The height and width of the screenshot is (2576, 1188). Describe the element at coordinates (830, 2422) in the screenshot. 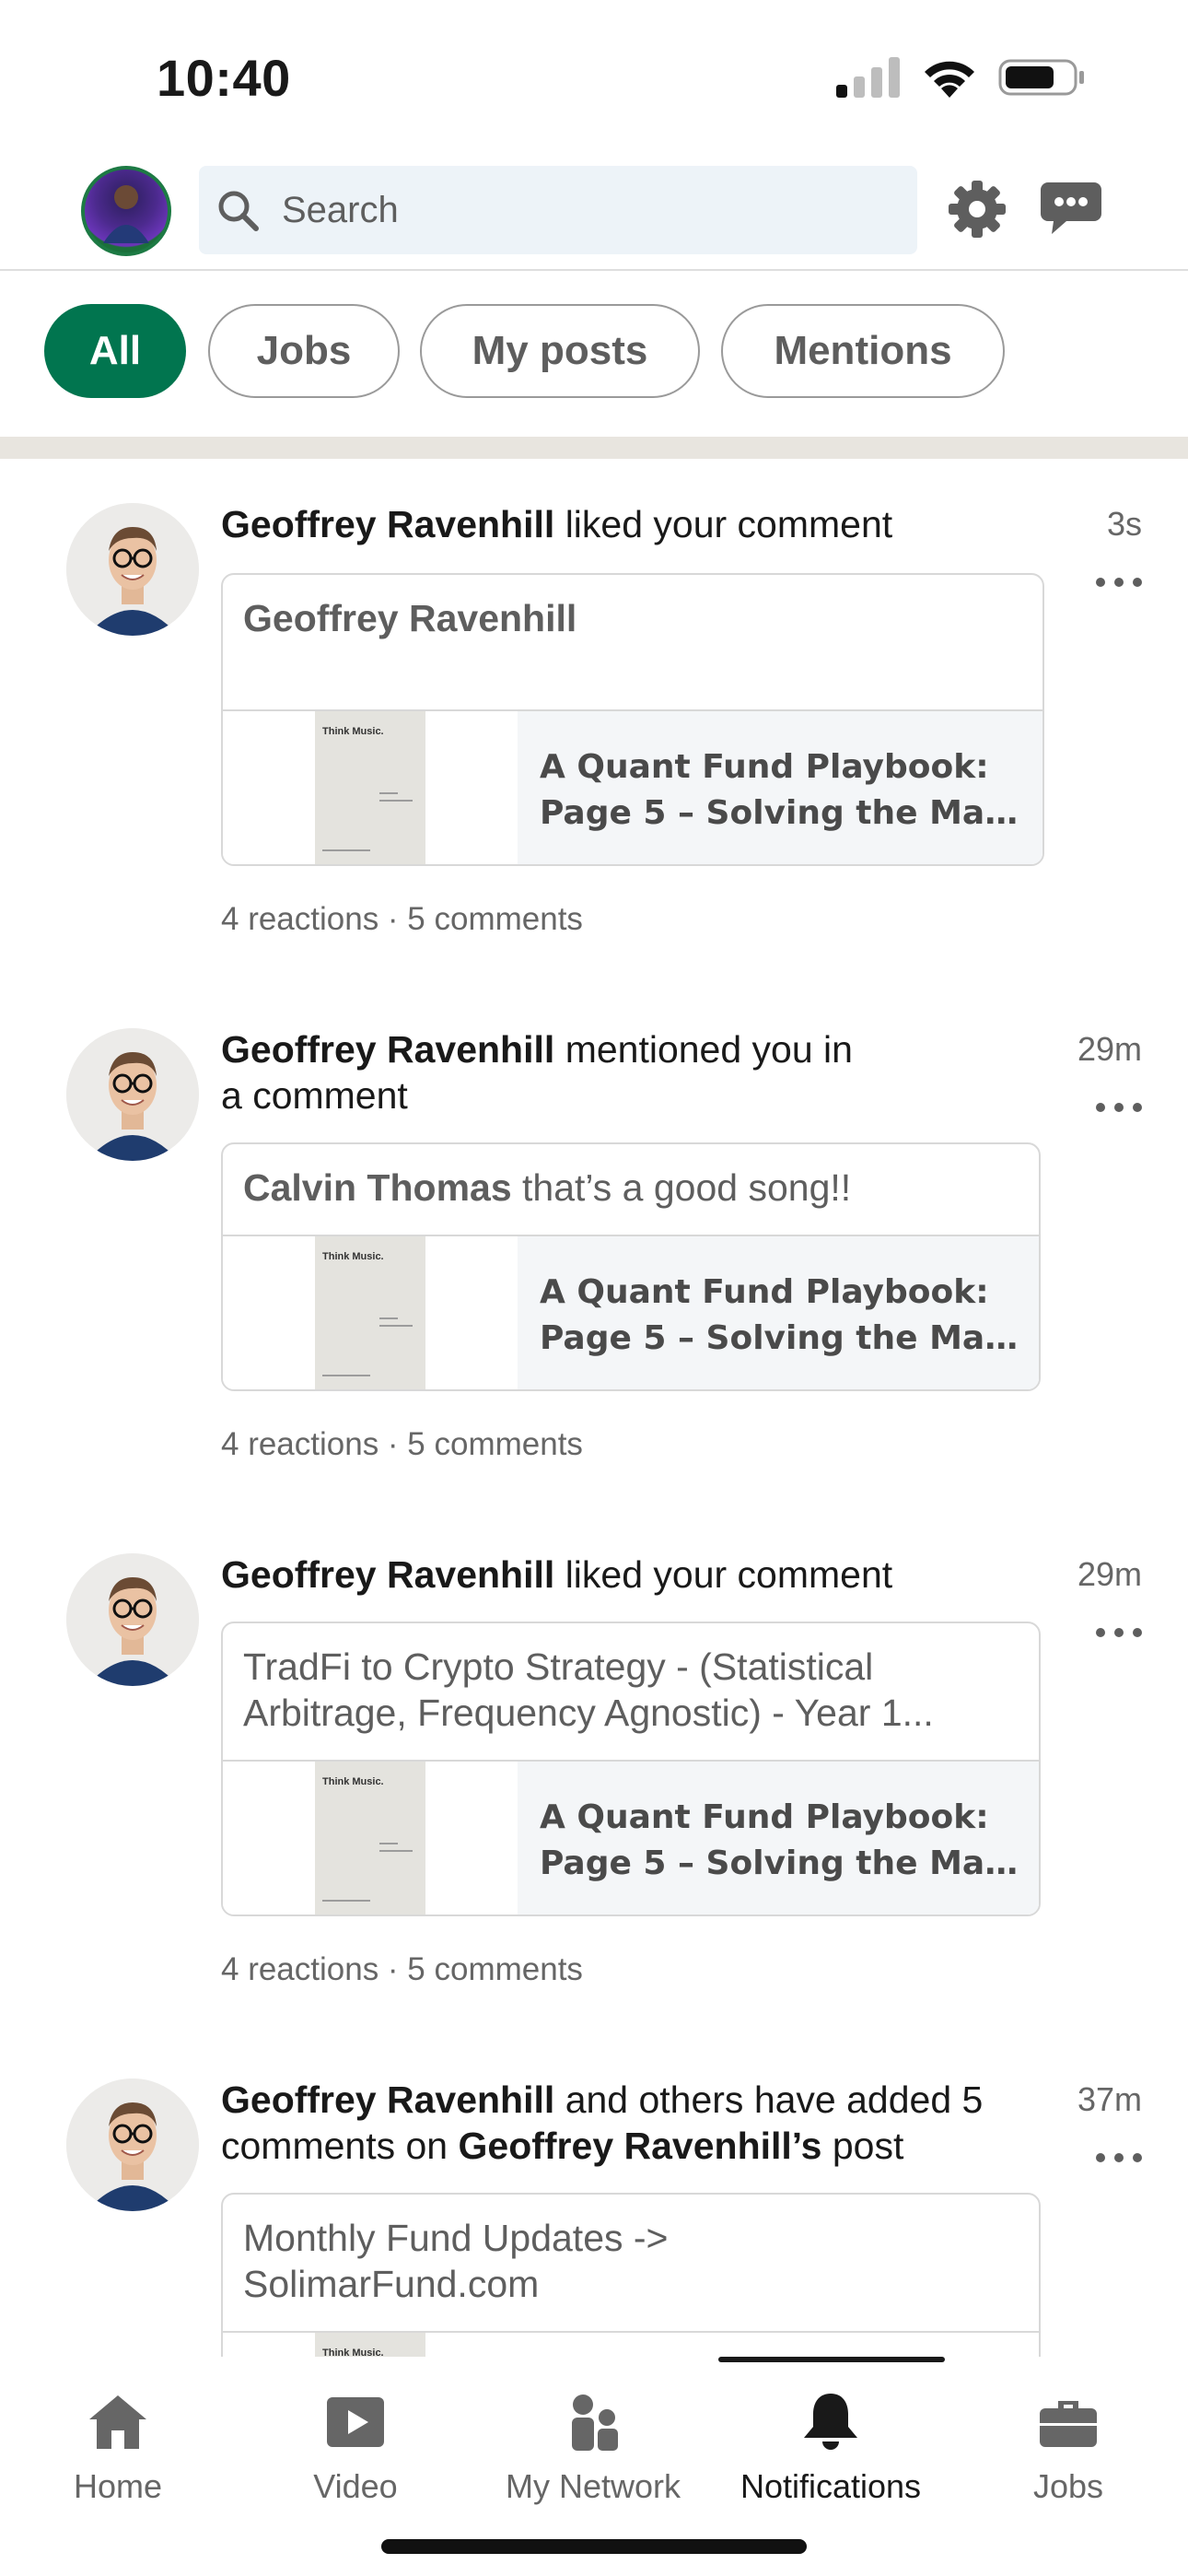

I see `bell-icon` at that location.